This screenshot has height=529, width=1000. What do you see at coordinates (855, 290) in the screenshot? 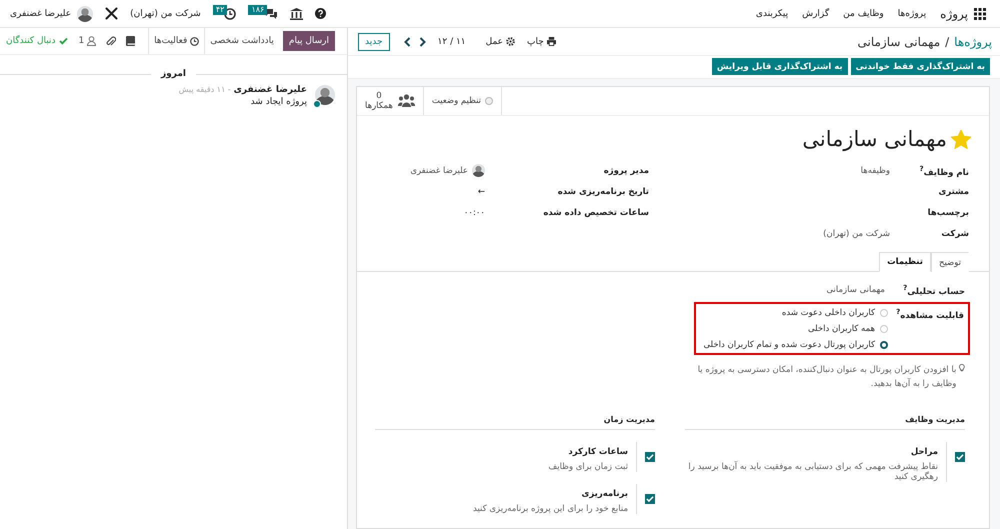
I see `field-value: مهمانی سازمانی` at bounding box center [855, 290].